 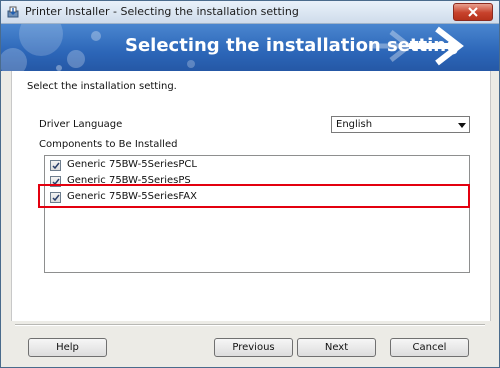 I want to click on checkmark-icon, so click(x=56, y=166).